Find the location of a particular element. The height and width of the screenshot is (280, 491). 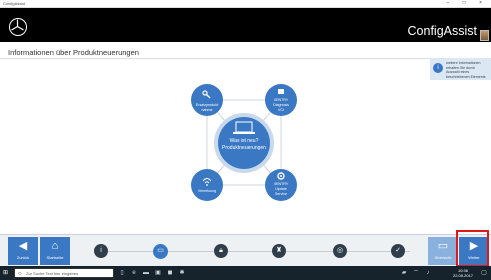

page-title: Informationen über Produktneuerungen is located at coordinates (73, 52).